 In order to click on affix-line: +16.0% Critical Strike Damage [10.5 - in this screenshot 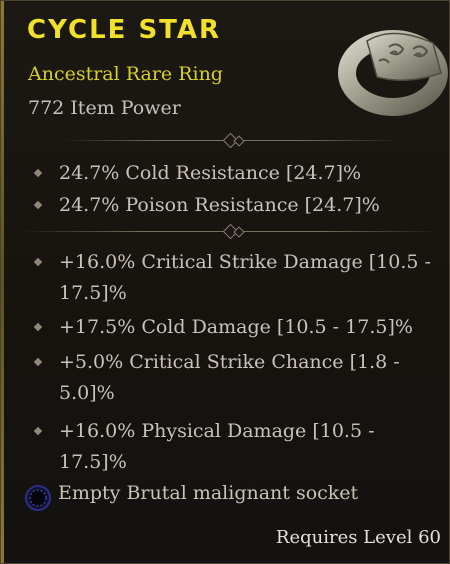, I will do `click(245, 262)`.